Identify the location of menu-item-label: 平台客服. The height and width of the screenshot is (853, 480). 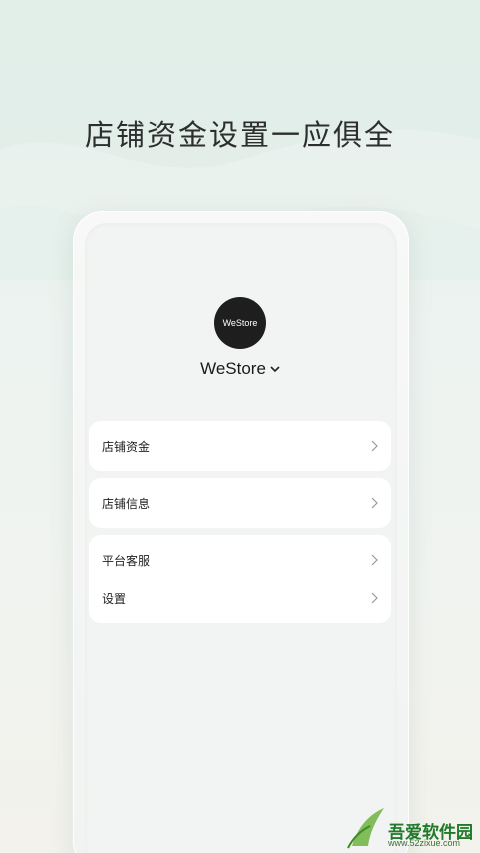
(126, 560).